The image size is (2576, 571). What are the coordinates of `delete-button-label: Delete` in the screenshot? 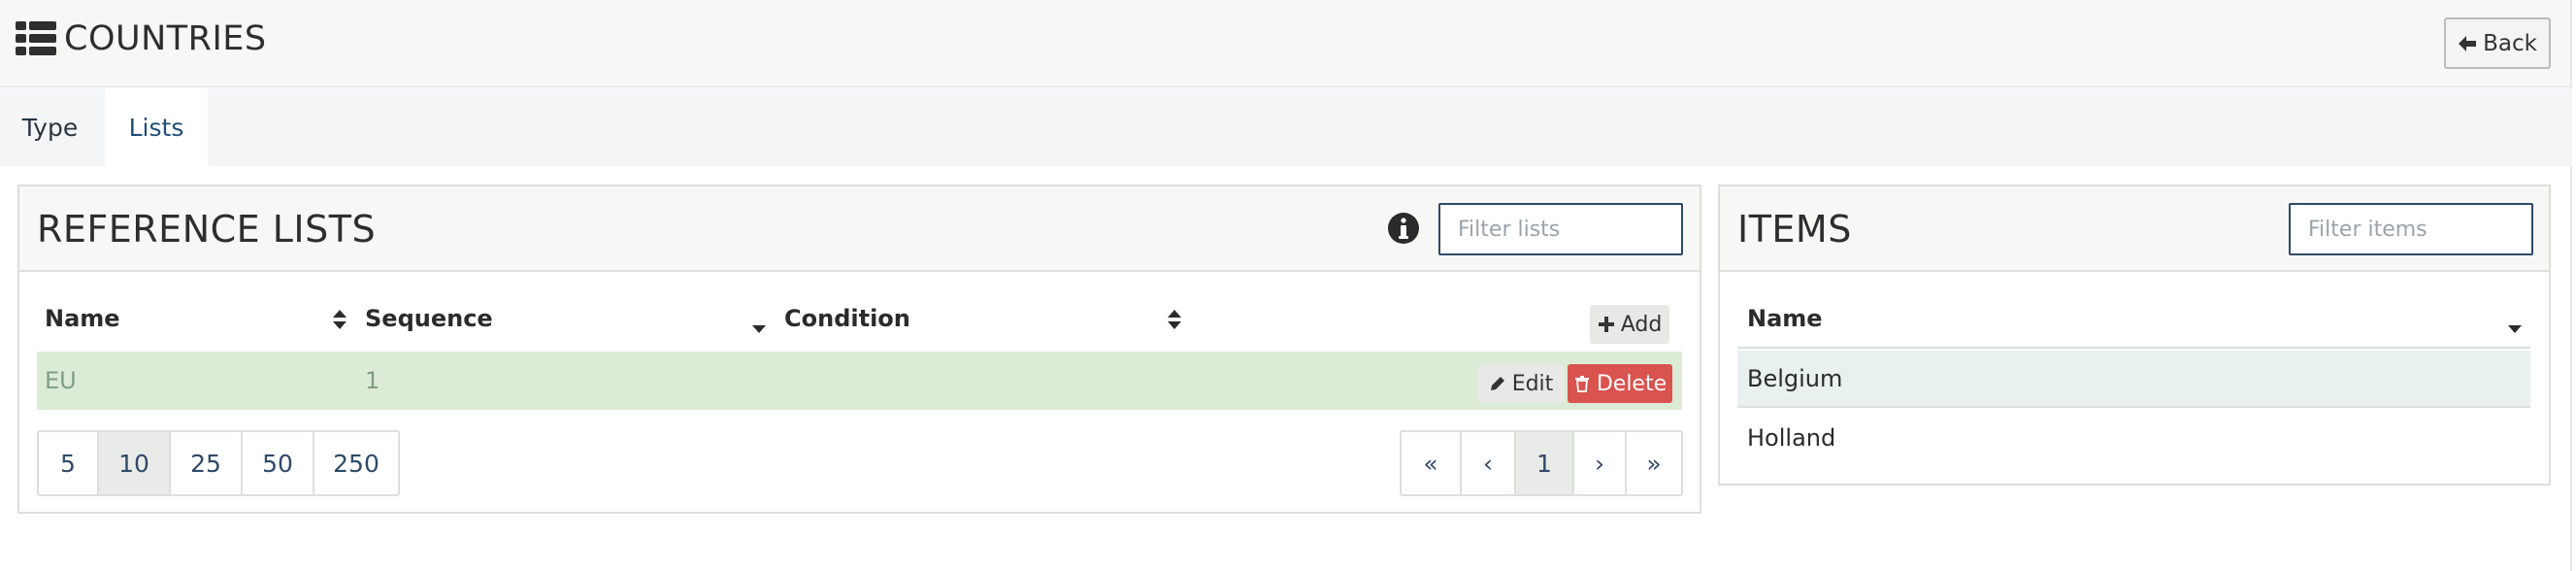 It's located at (1632, 383).